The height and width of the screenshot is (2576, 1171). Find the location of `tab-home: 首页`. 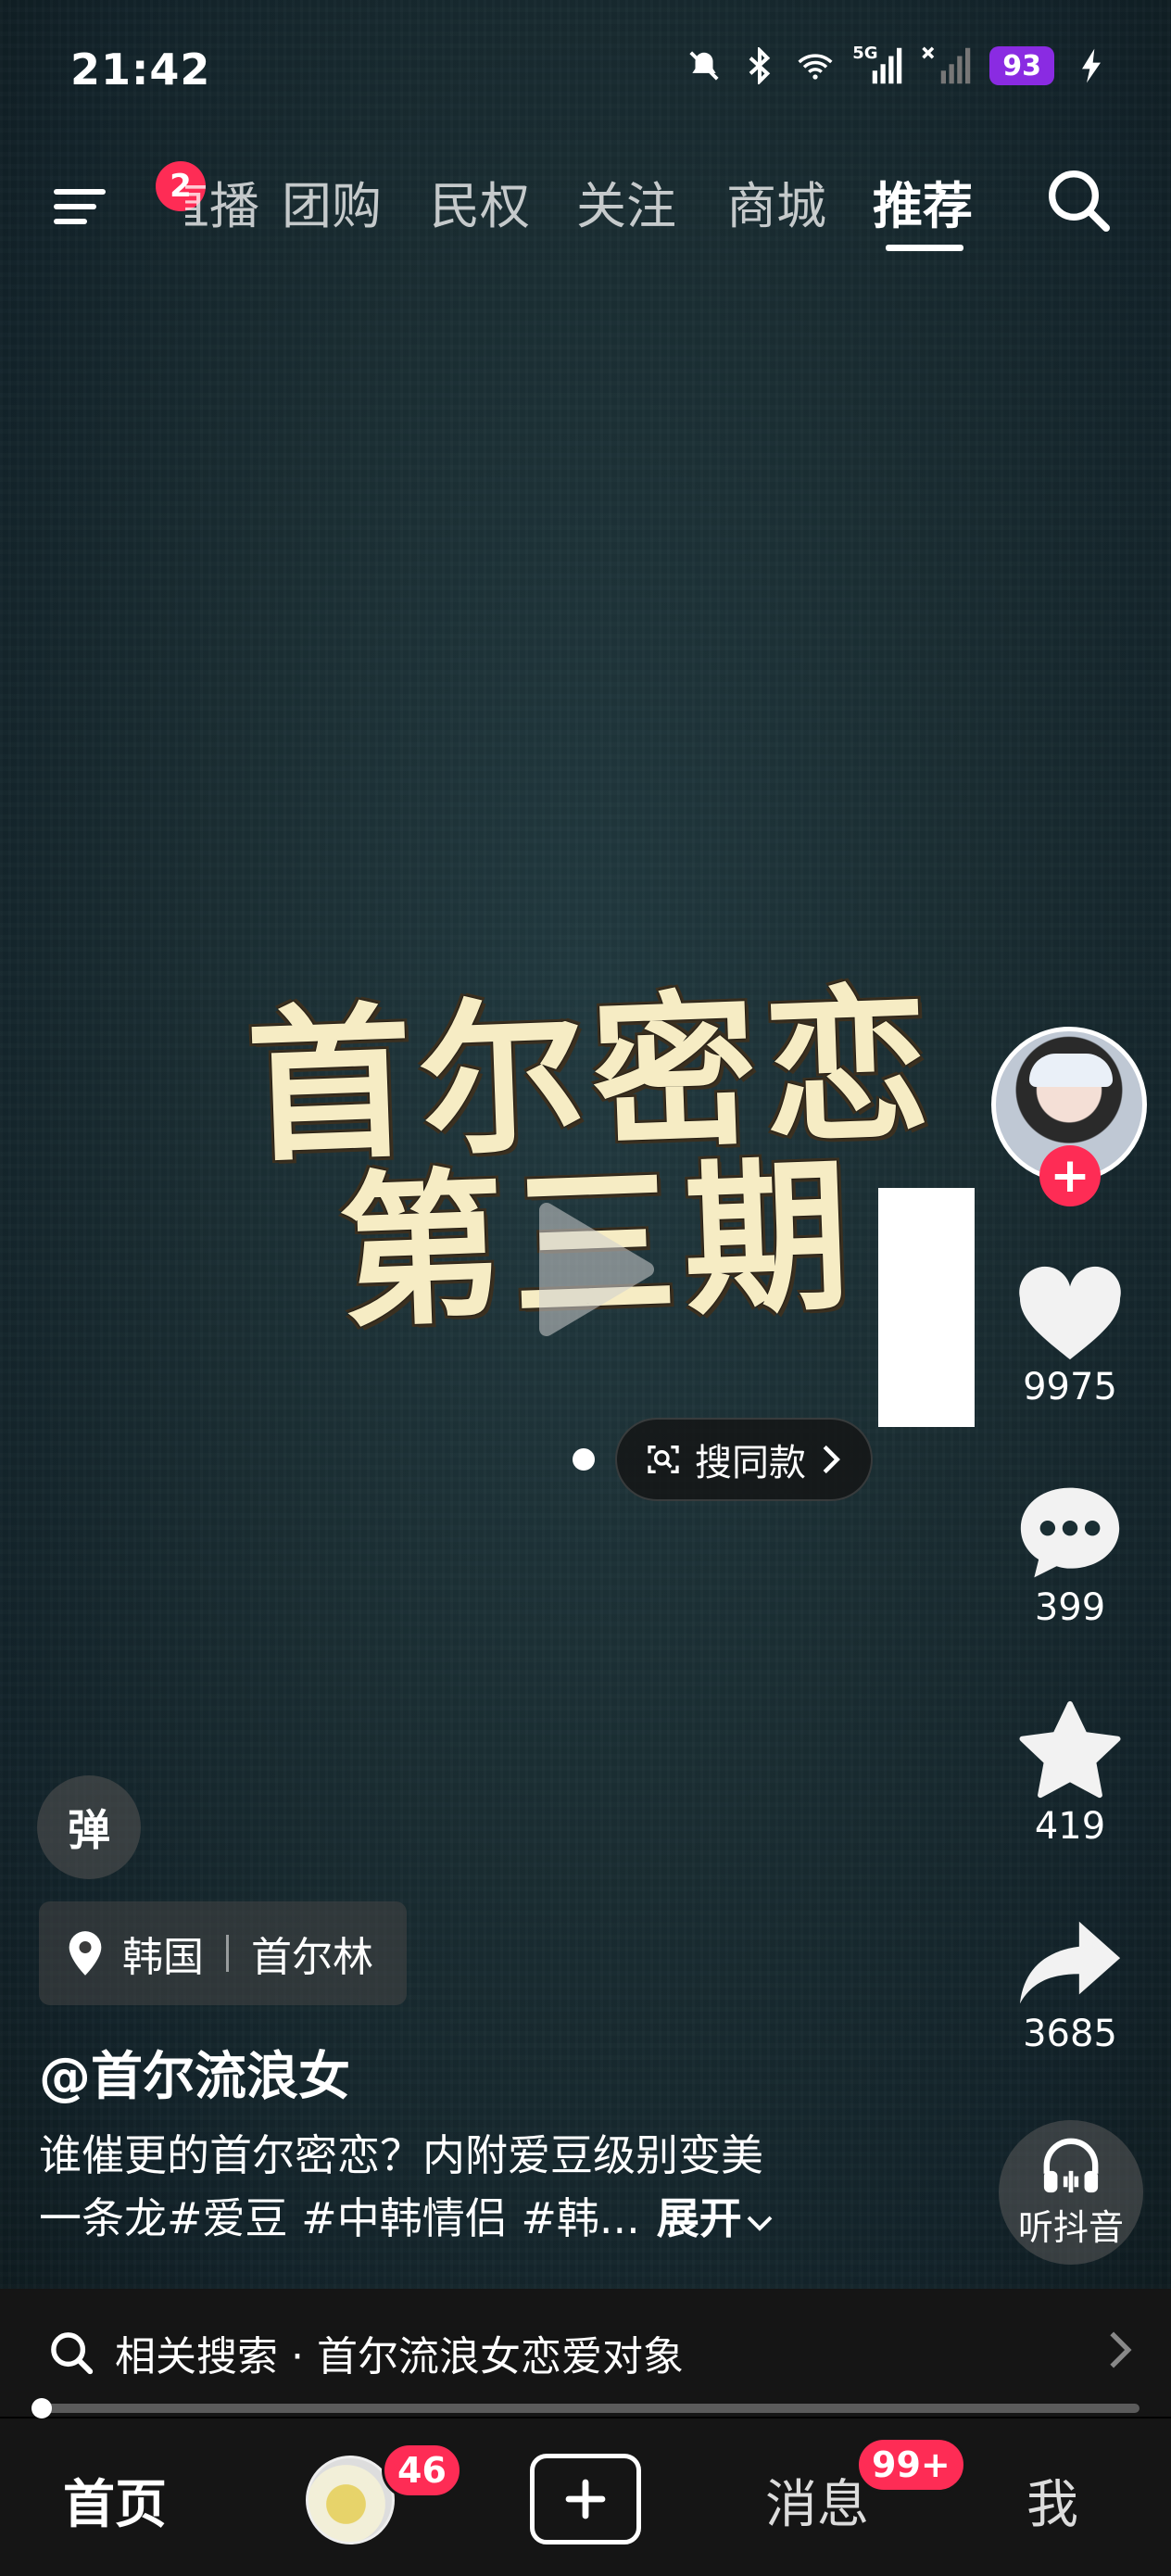

tab-home: 首页 is located at coordinates (115, 2501).